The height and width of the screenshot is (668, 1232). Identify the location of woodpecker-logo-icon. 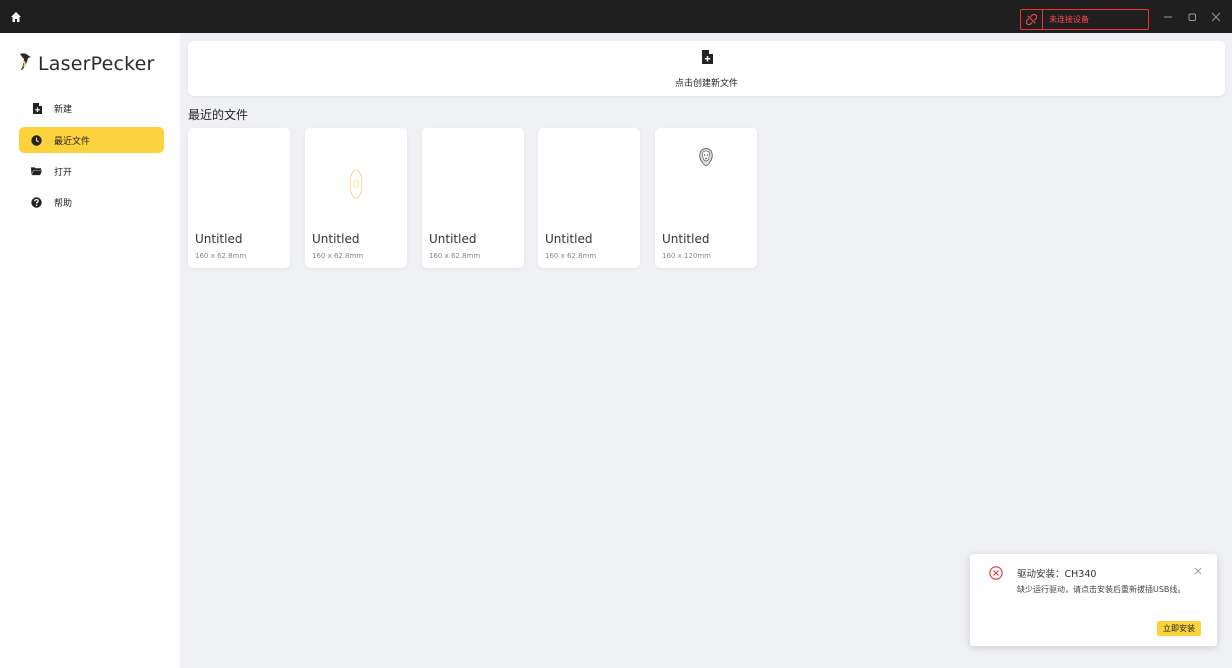
(25, 64).